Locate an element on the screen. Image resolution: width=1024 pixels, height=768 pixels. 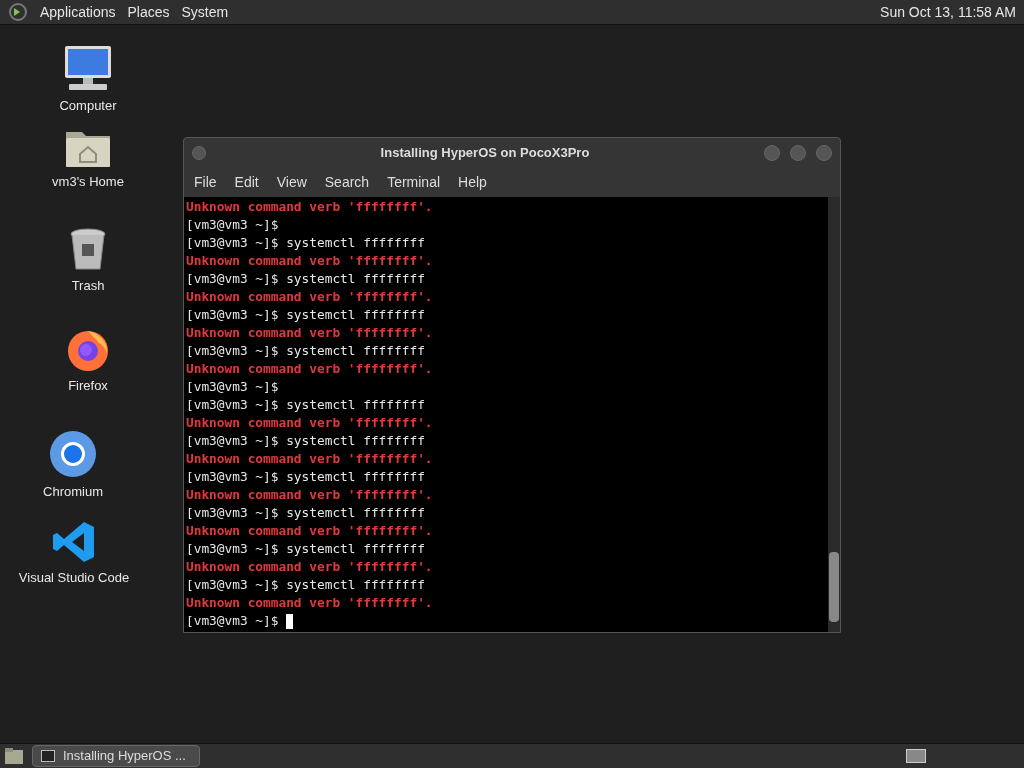
logo-icon is located at coordinates (18, 12).